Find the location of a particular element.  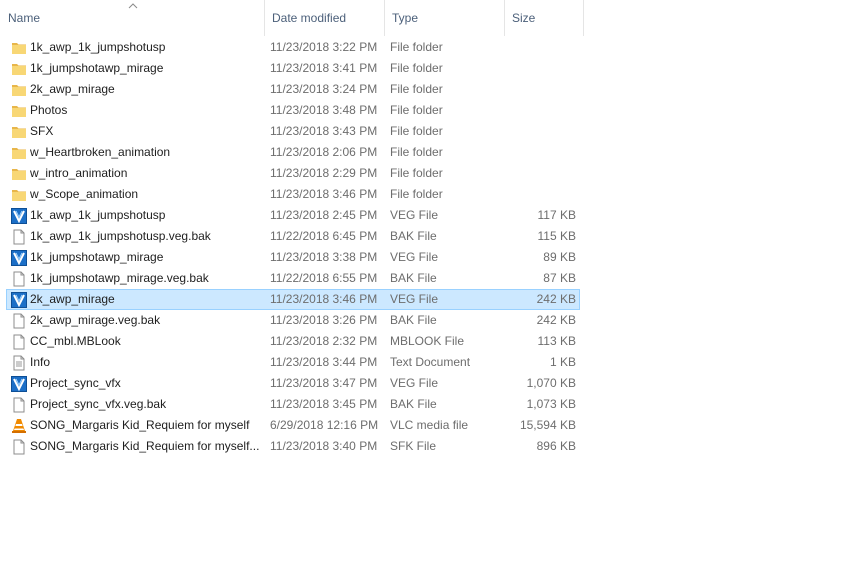

file-name: 1k_jumpshotawp_mirage.veg.bak is located at coordinates (119, 278).